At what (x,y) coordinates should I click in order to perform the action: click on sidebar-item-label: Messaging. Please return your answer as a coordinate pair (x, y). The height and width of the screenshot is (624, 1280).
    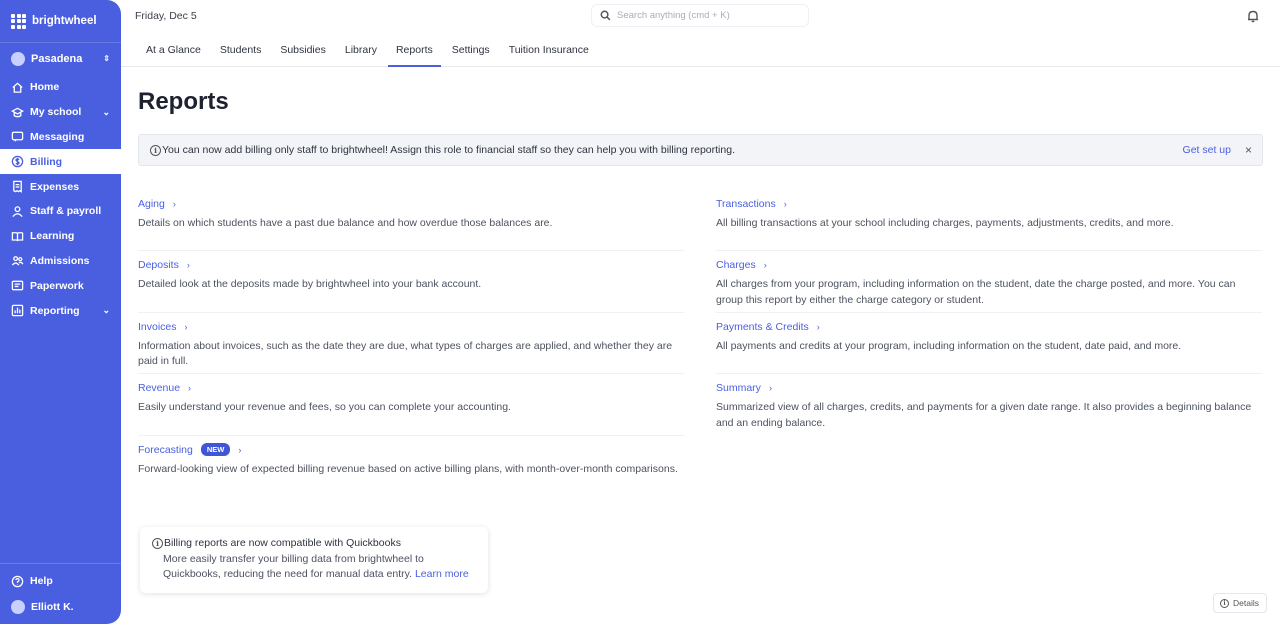
    Looking at the image, I should click on (57, 136).